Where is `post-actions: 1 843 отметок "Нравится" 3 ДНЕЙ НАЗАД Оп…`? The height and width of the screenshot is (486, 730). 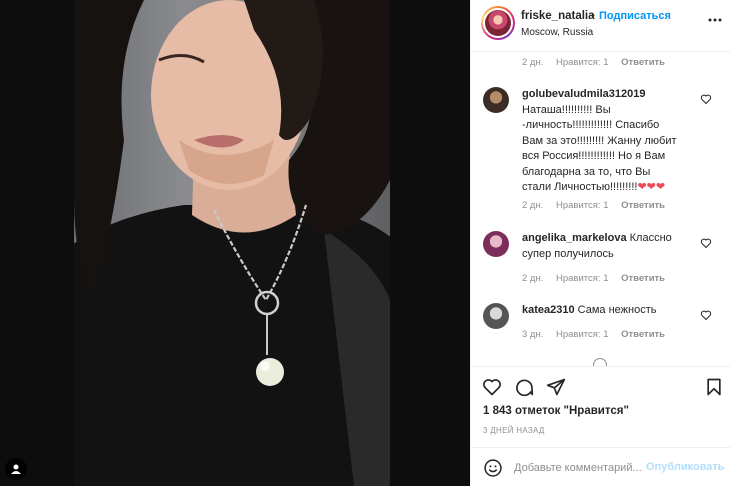
post-actions: 1 843 отметок "Нравится" 3 ДНЕЙ НАЗАД Оп… is located at coordinates (600, 426).